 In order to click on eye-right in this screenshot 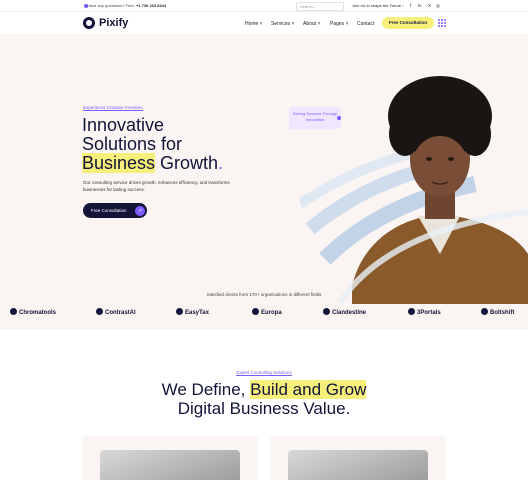, I will do `click(451, 159)`.